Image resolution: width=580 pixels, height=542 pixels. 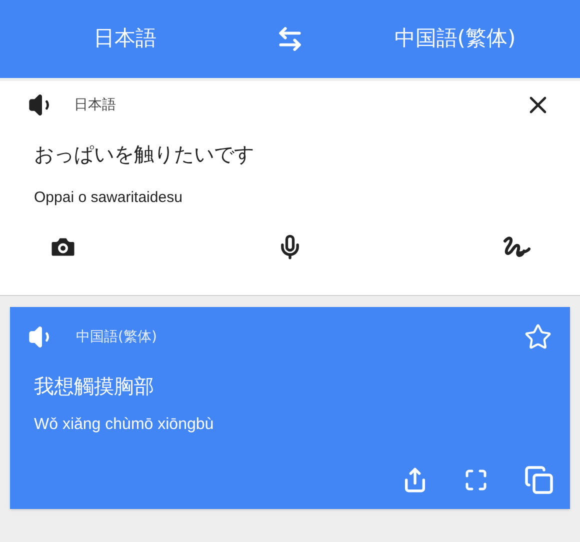 I want to click on target-language-button: 中国語(繁体), so click(x=455, y=39).